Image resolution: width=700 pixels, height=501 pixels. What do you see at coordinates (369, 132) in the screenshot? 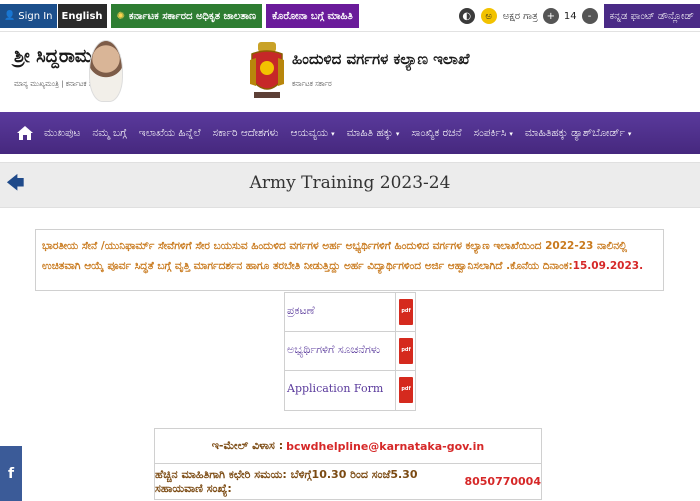
I see `nav-item-label: ಮಾಹಿತಿ ಹಕ್ಕು` at bounding box center [369, 132].